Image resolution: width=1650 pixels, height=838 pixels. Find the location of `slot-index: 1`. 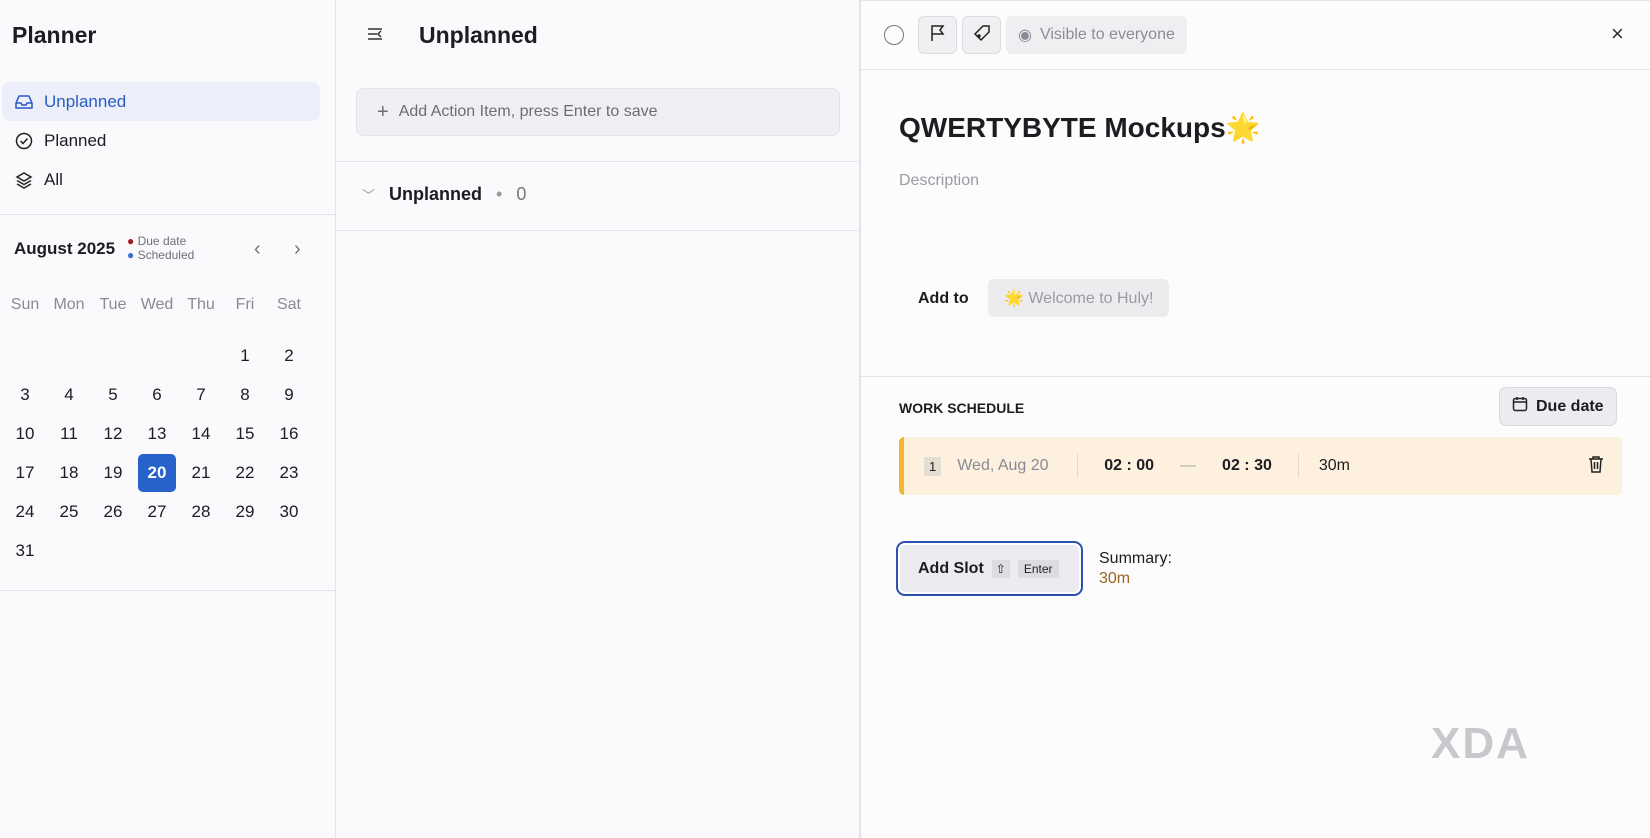

slot-index: 1 is located at coordinates (933, 466).